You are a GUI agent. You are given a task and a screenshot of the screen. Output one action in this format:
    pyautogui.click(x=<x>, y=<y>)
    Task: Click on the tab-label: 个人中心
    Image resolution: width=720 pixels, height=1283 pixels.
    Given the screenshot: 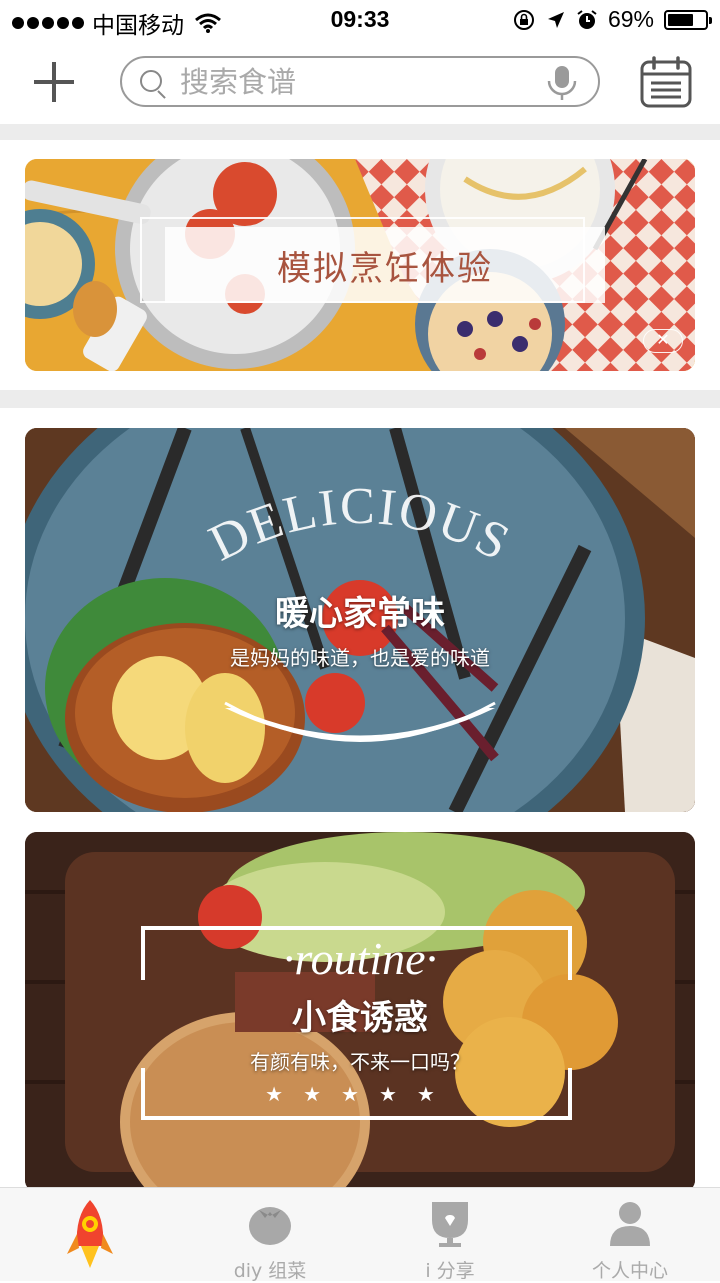 What is the action you would take?
    pyautogui.click(x=629, y=1271)
    